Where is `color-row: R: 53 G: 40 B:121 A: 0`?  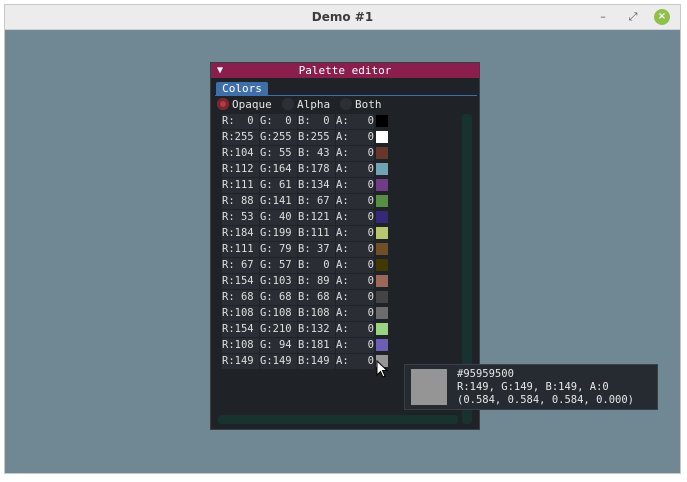
color-row: R: 53 G: 40 B:121 A: 0 is located at coordinates (338, 217).